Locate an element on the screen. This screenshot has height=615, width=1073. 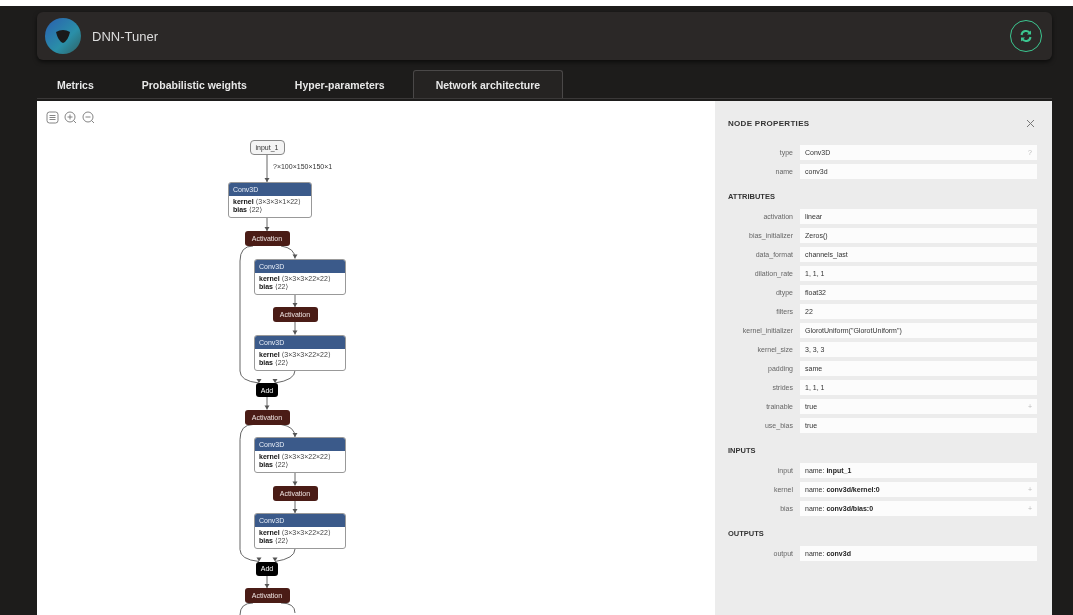
logo-icon is located at coordinates (63, 36).